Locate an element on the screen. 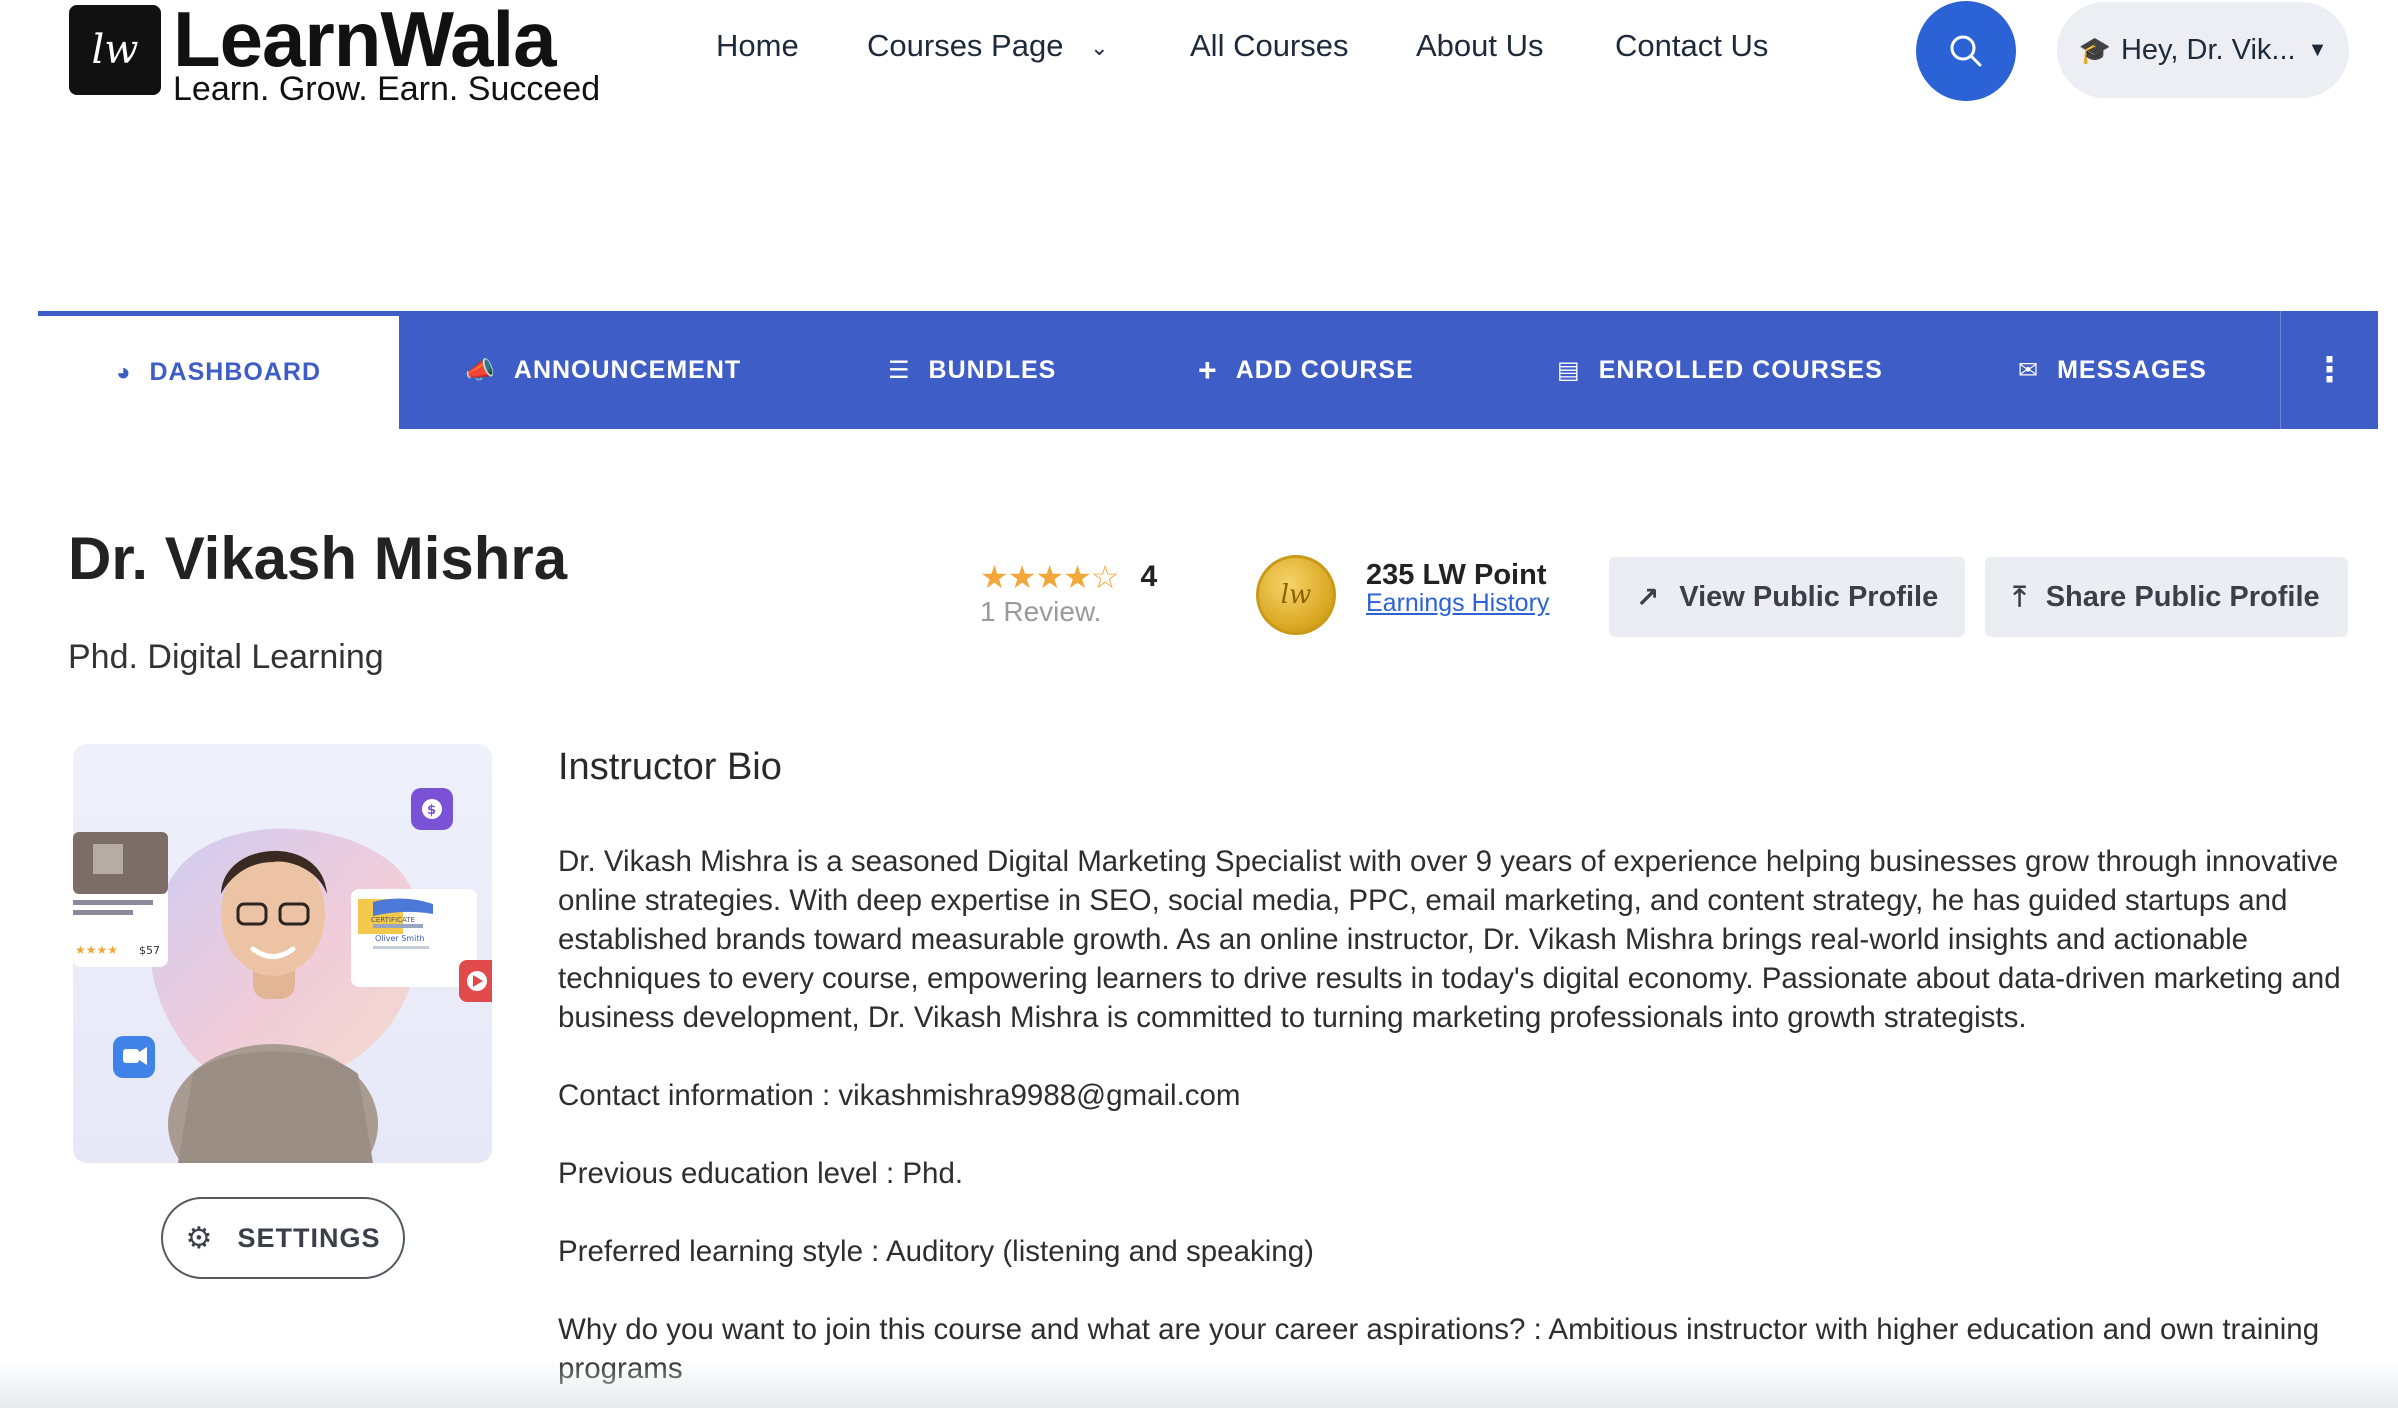 The image size is (2398, 1408). profile-photo: ★★★★ $57 CERTIFICATE Oliver Smith $ is located at coordinates (282, 953).